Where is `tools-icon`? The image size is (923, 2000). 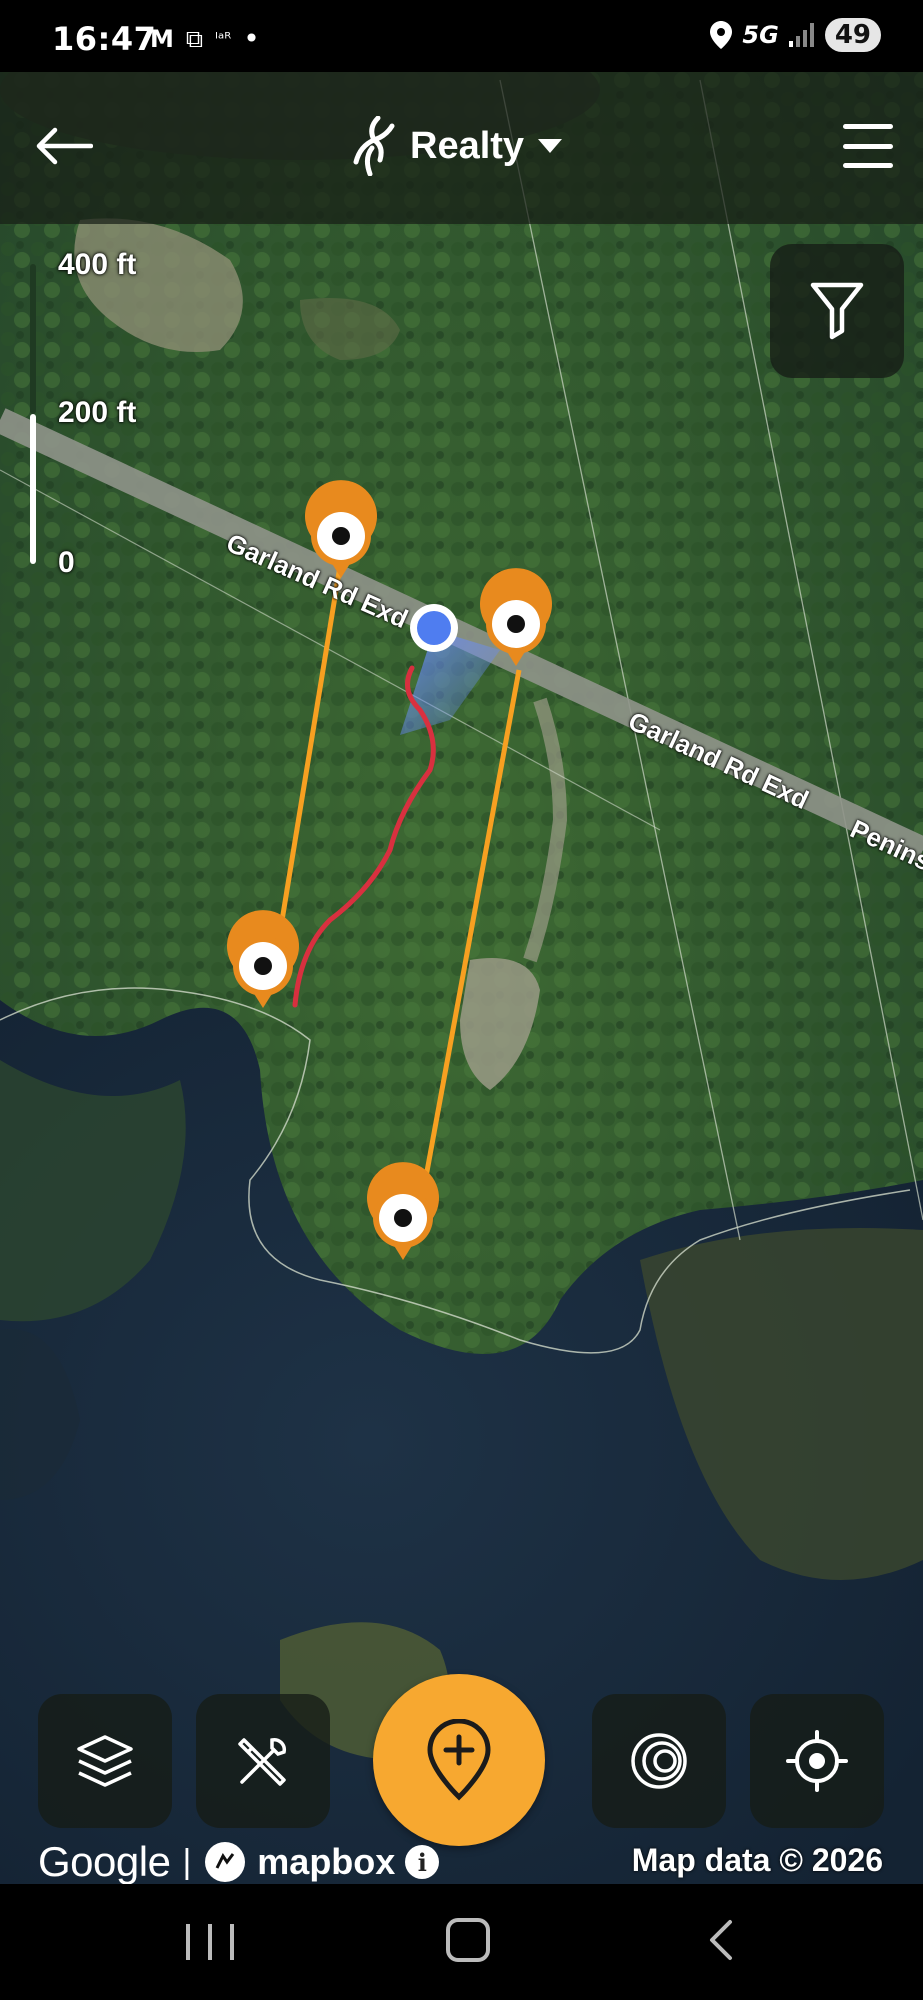 tools-icon is located at coordinates (262, 1762).